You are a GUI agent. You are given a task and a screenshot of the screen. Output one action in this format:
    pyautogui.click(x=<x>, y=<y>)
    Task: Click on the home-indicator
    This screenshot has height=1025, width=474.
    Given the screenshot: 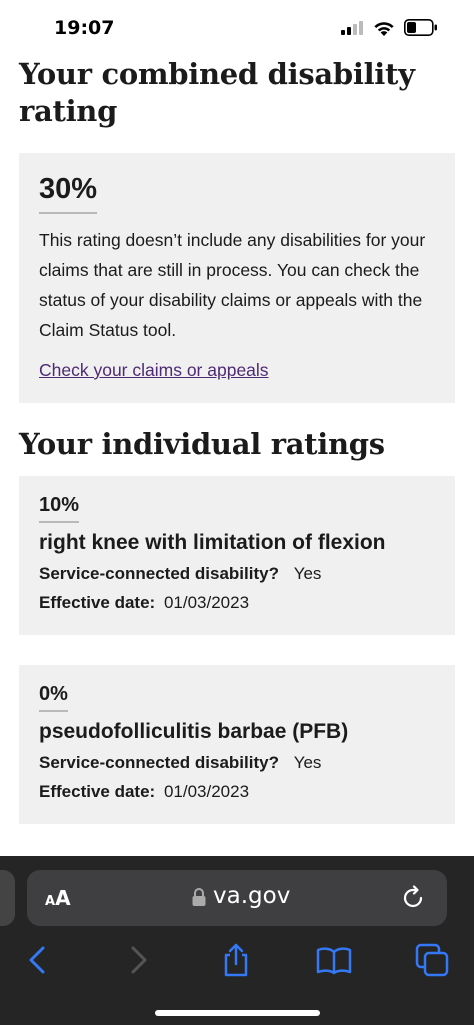 What is the action you would take?
    pyautogui.click(x=237, y=1013)
    